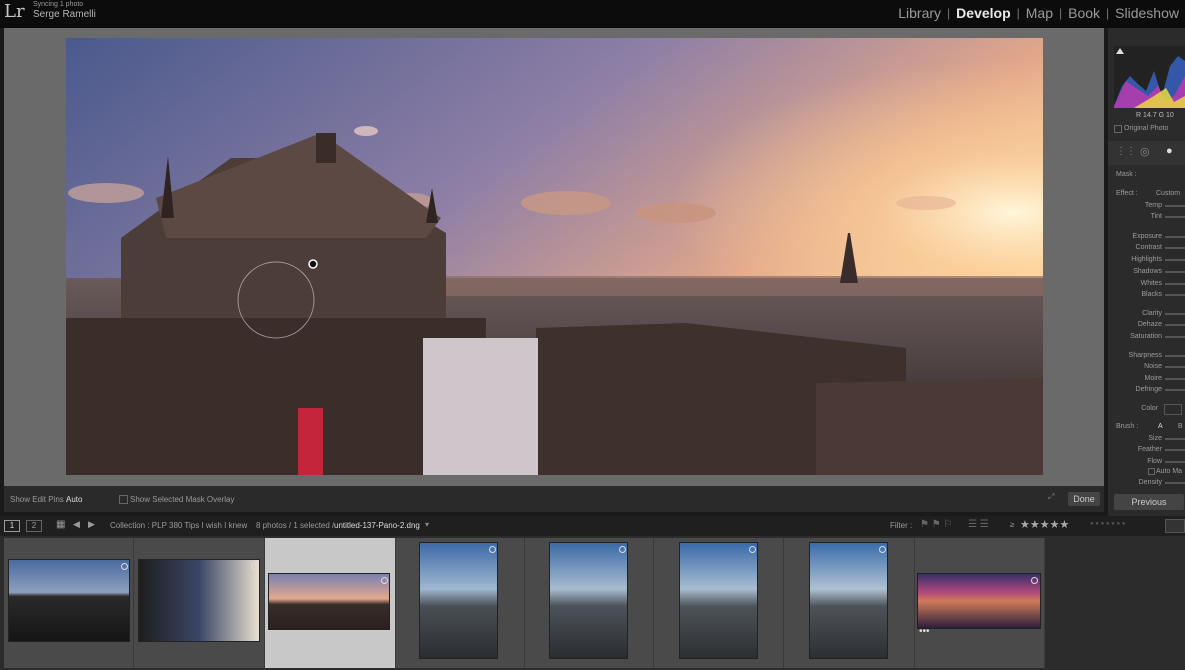 This screenshot has height=670, width=1185. What do you see at coordinates (1146, 128) in the screenshot?
I see `original-photo-label: Original Photo` at bounding box center [1146, 128].